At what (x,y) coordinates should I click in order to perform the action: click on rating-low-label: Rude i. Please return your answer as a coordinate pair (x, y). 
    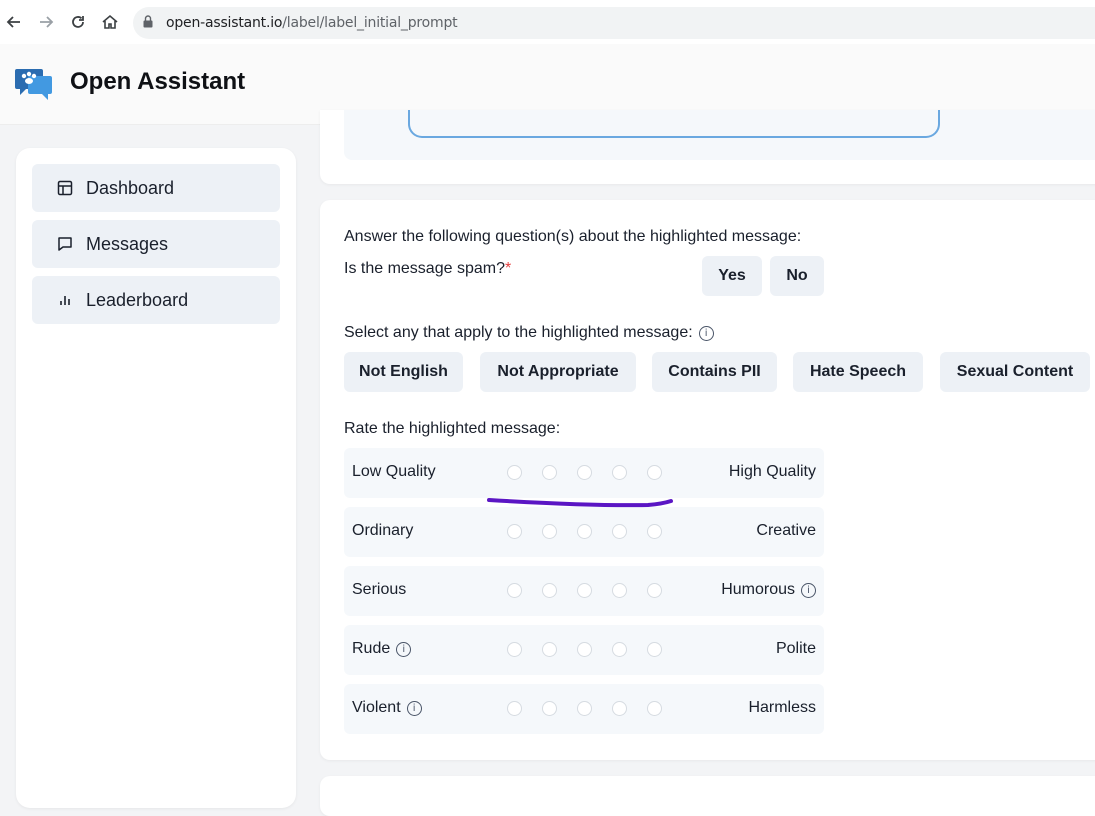
    Looking at the image, I should click on (382, 649).